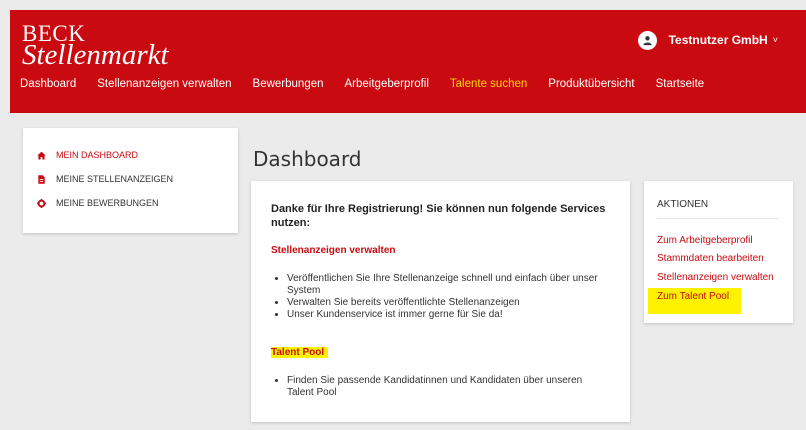 The height and width of the screenshot is (430, 806). I want to click on document-icon, so click(41, 179).